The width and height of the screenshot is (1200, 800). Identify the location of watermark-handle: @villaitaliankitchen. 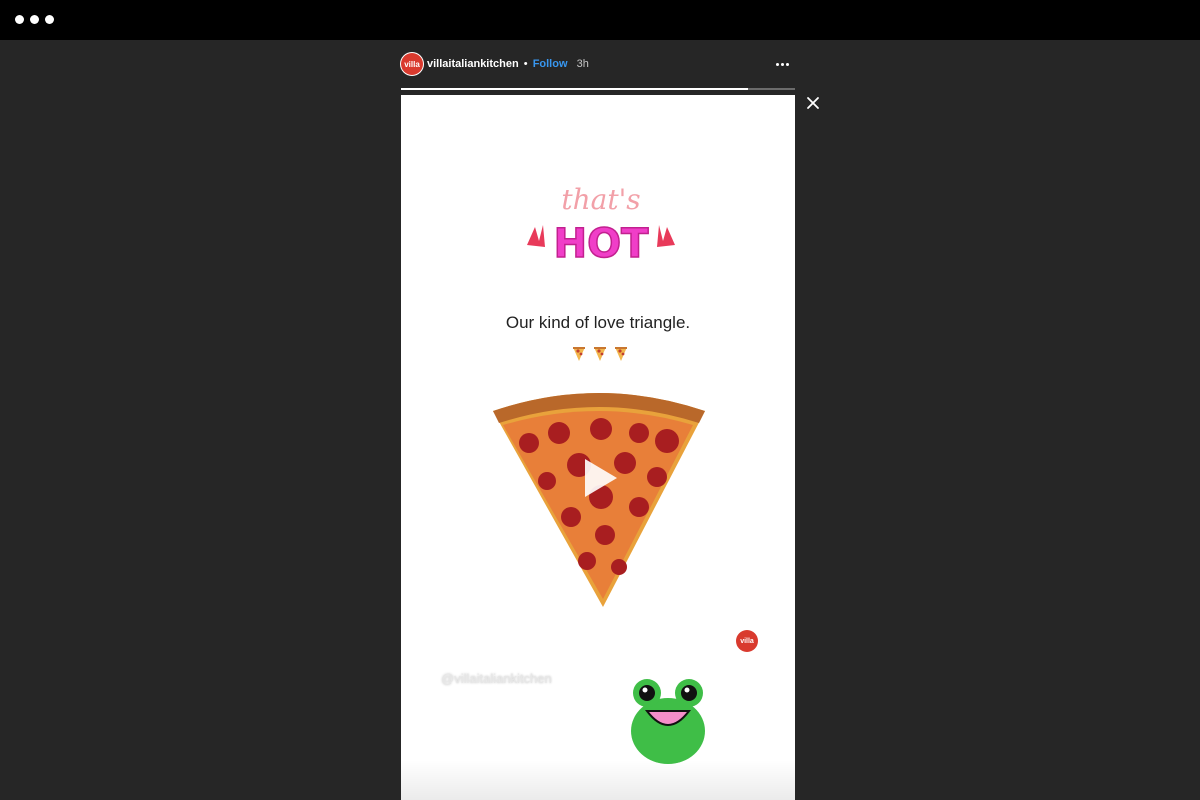
(496, 678).